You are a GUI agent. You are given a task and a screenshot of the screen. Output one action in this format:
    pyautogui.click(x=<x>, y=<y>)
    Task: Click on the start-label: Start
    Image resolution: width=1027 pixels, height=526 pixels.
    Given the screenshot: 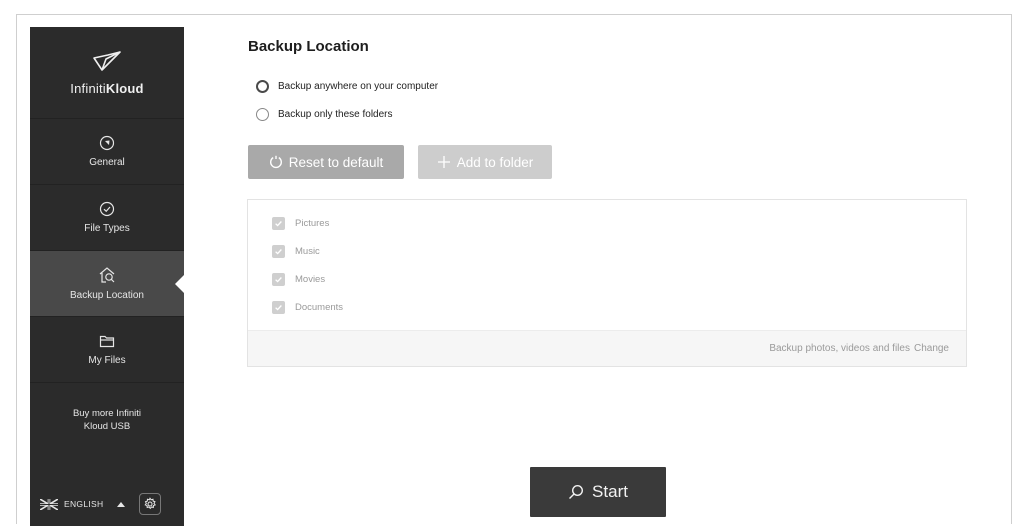 What is the action you would take?
    pyautogui.click(x=610, y=491)
    